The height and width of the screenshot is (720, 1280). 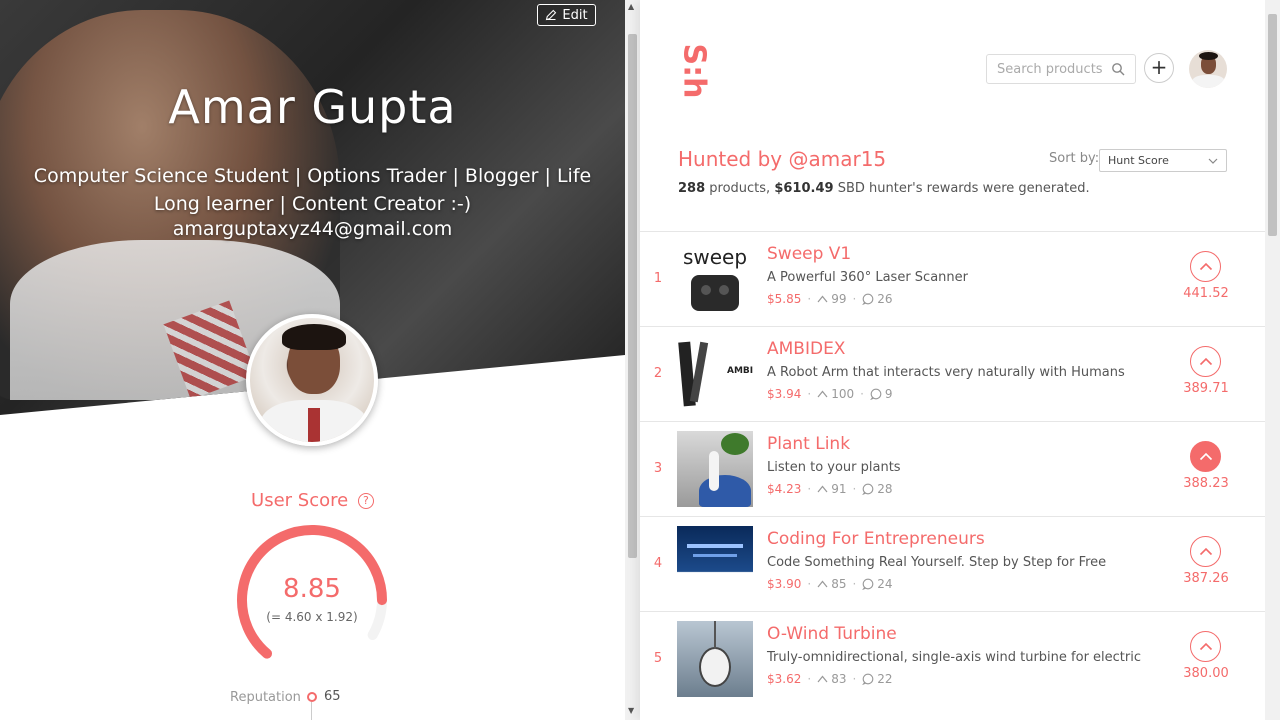 I want to click on user-avatar-menu, so click(x=1208, y=69).